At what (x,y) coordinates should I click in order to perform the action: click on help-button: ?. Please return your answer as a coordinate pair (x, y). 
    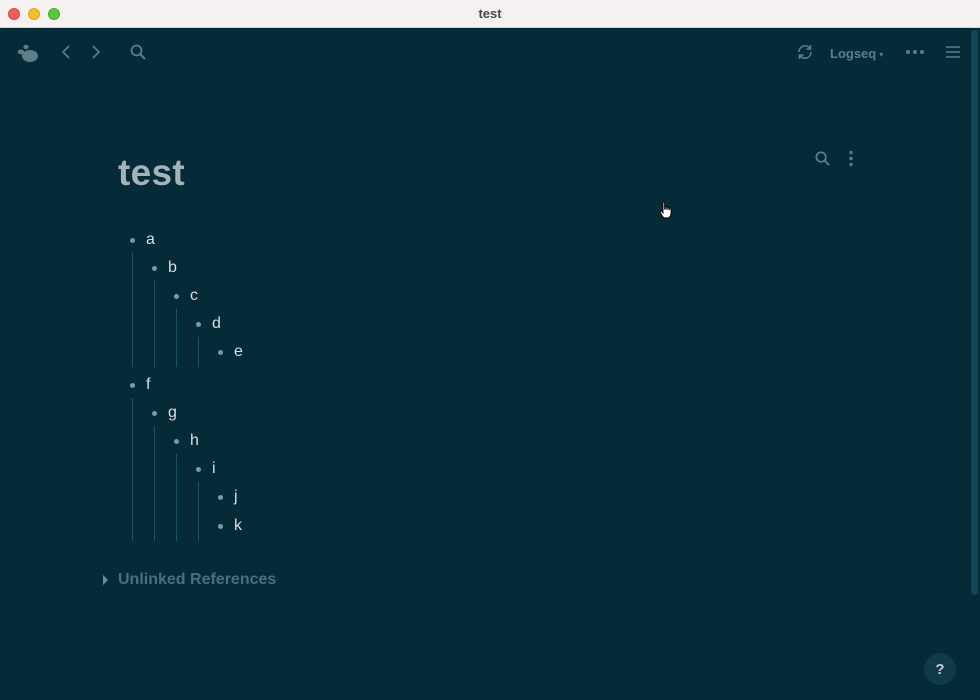
    Looking at the image, I should click on (940, 669).